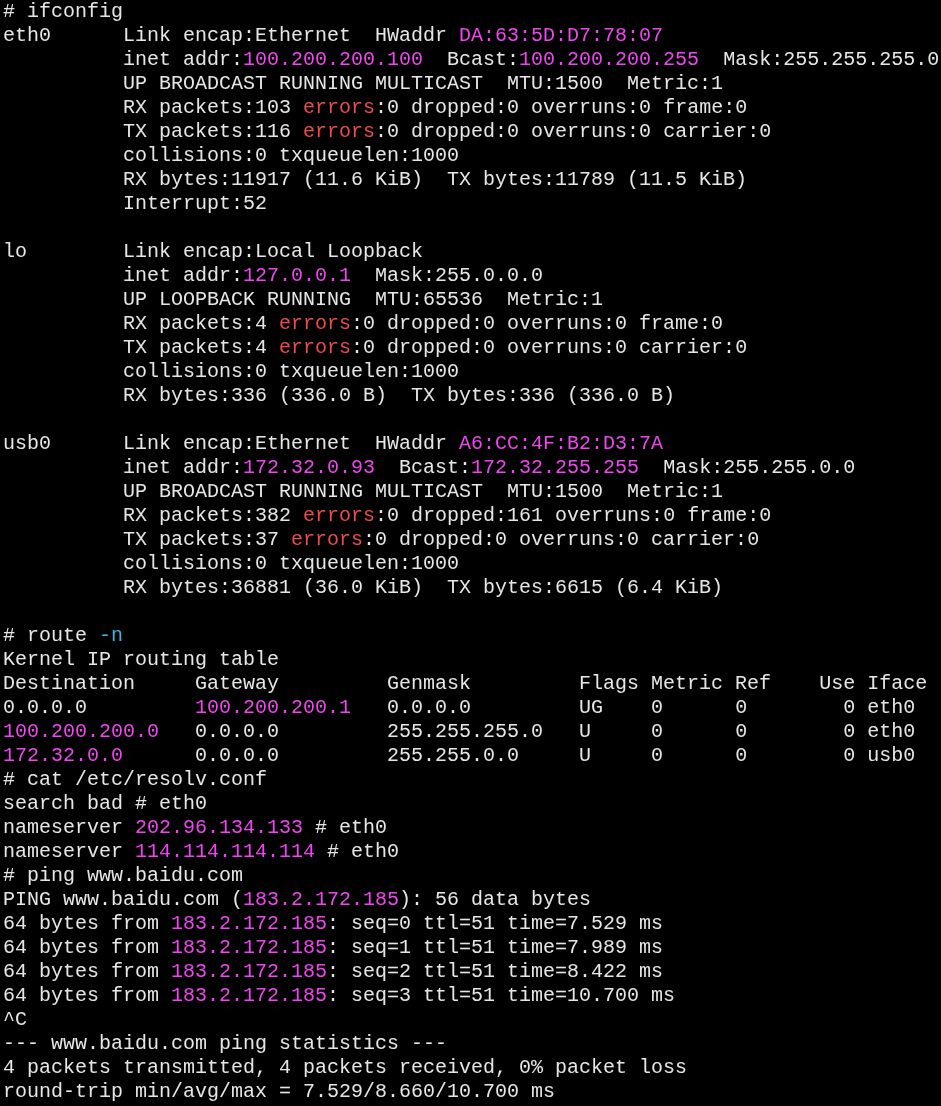 The width and height of the screenshot is (941, 1106). I want to click on terminal-line: 172.32.0.0 0.0.0.0 255.255.0.0 U 0 0 0 usb0, so click(459, 755).